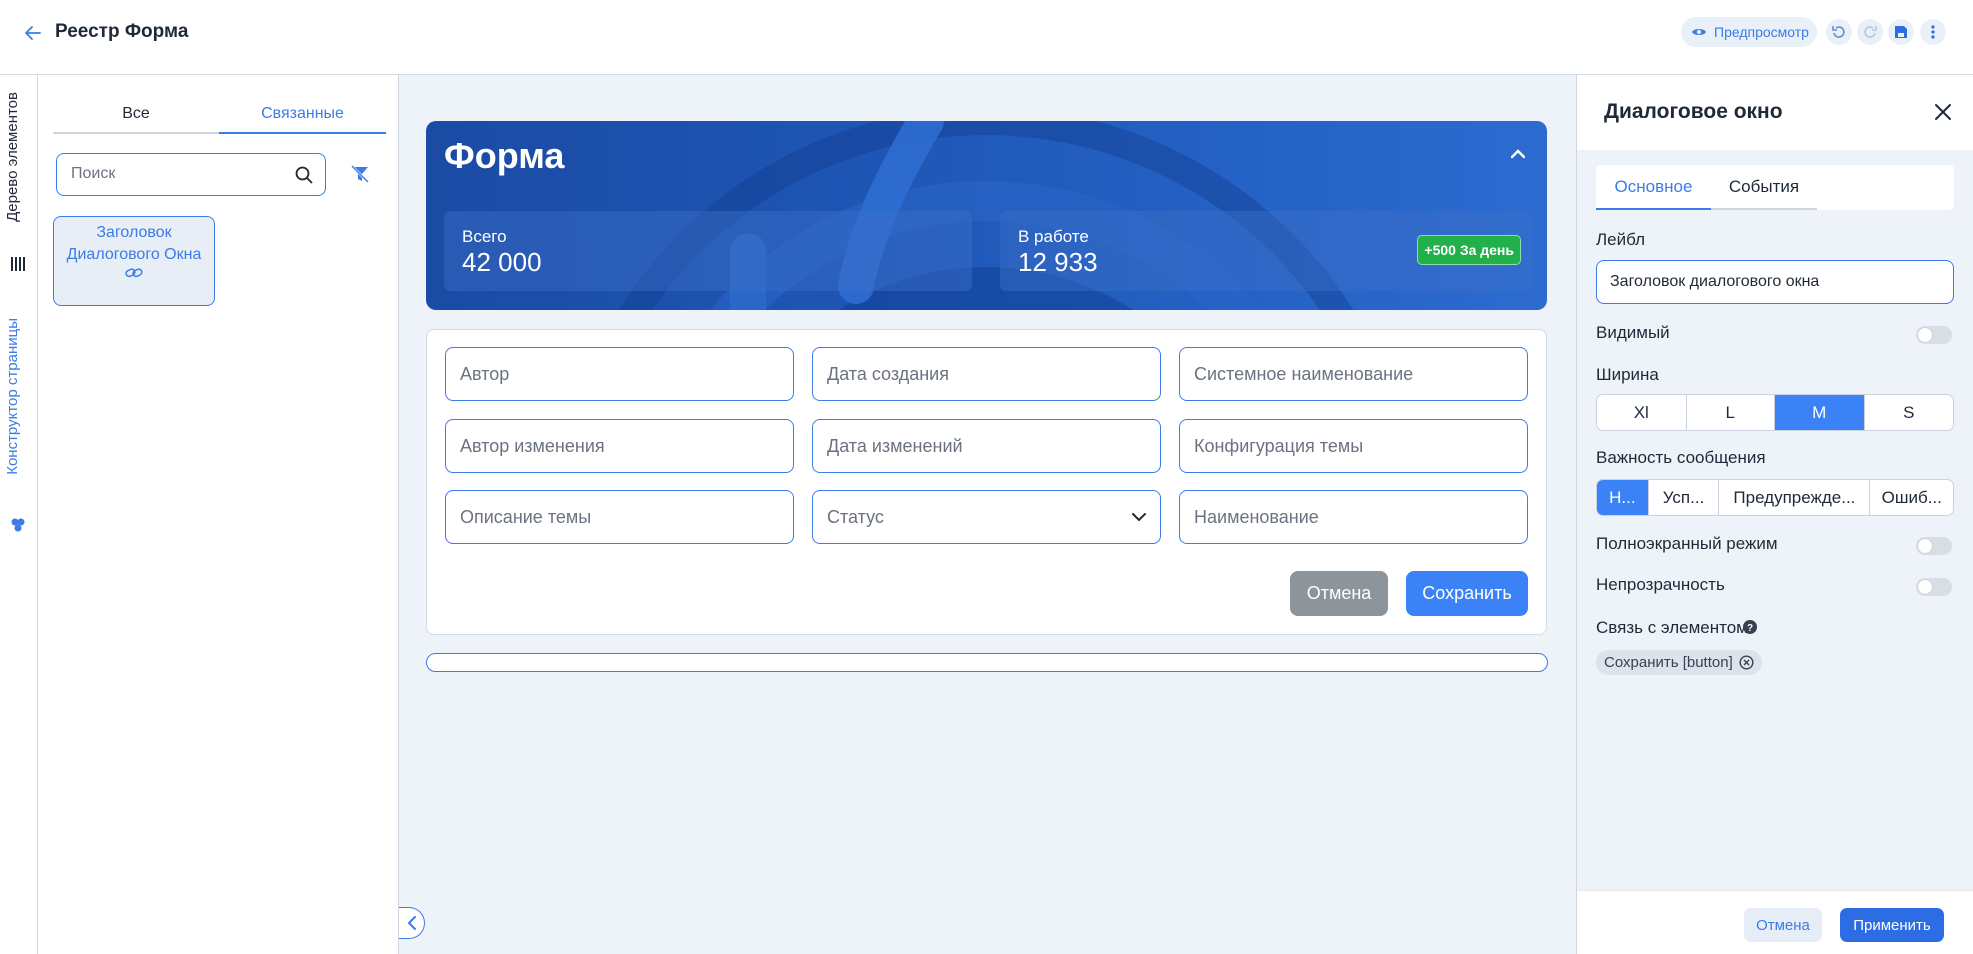 The height and width of the screenshot is (954, 1973). I want to click on field-theme-description: Описание темы, so click(619, 517).